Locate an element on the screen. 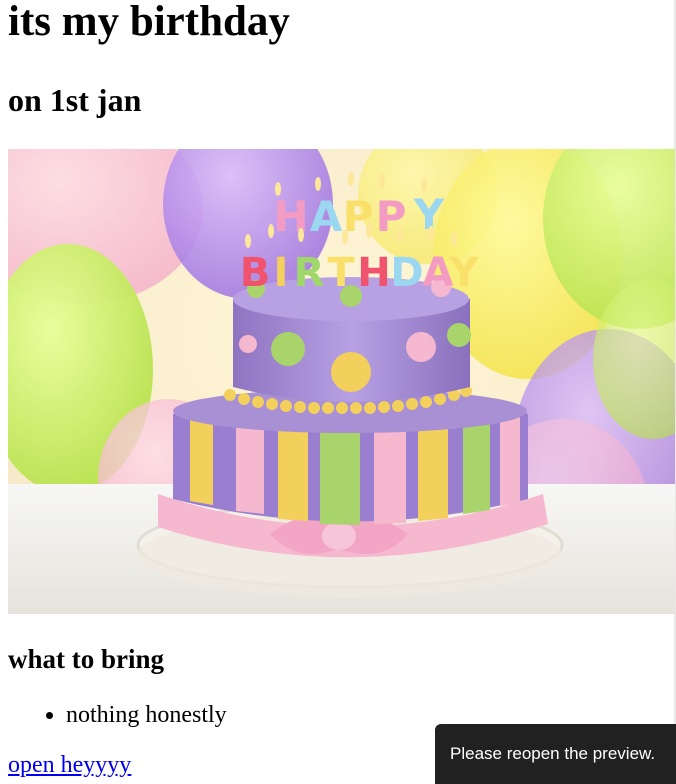 This screenshot has height=784, width=676. page-subtitle: on 1st jan is located at coordinates (75, 100).